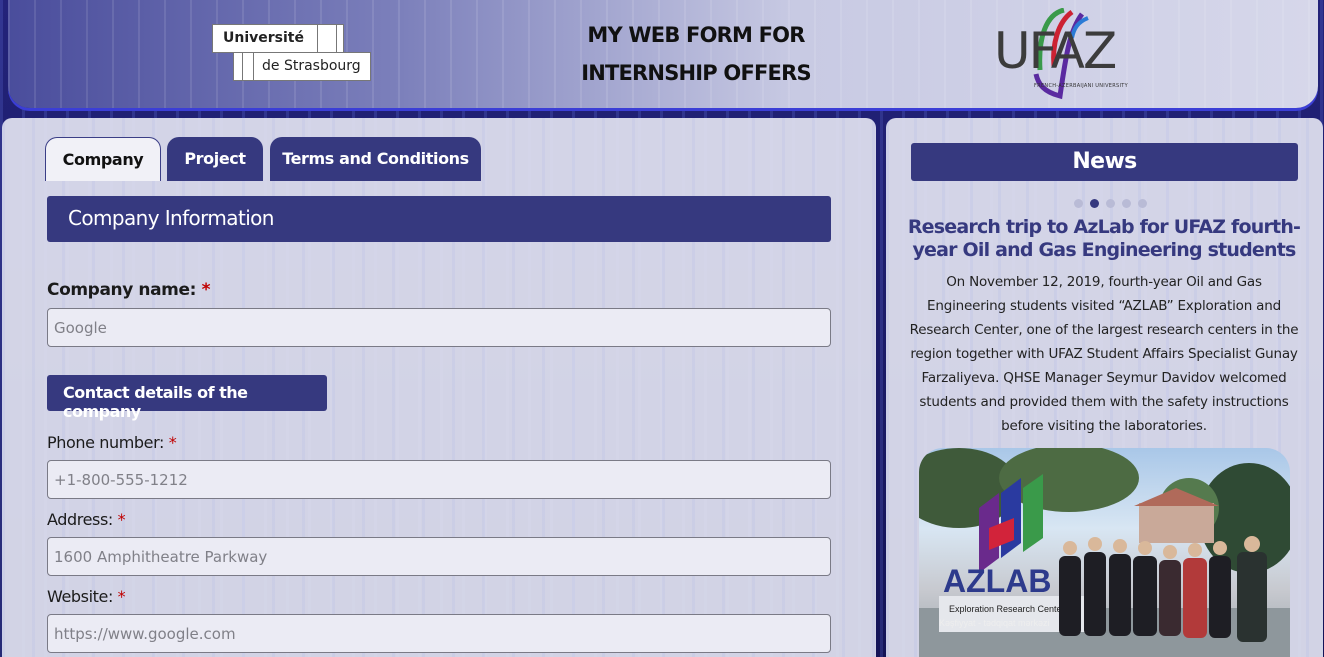 The height and width of the screenshot is (657, 1324). What do you see at coordinates (1081, 86) in the screenshot?
I see `ufaz-logo-subtitle: FRENCH-AZERBAIJANI UNIVERSITY` at bounding box center [1081, 86].